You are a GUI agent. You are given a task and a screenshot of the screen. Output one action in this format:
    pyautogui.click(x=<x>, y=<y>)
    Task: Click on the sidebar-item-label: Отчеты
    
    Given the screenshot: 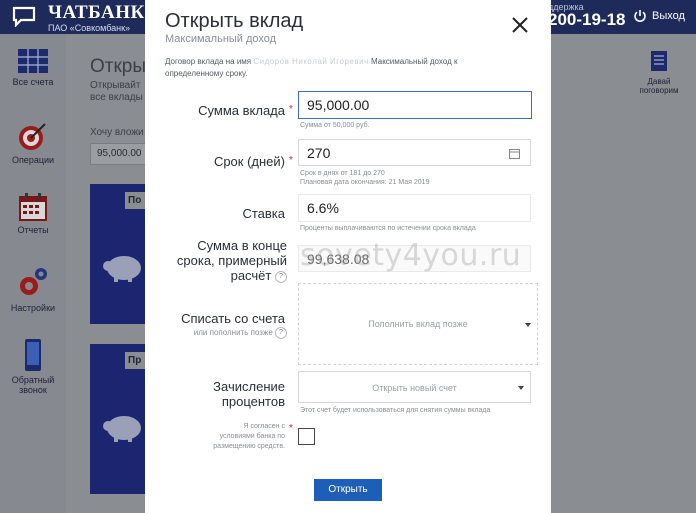 What is the action you would take?
    pyautogui.click(x=33, y=230)
    